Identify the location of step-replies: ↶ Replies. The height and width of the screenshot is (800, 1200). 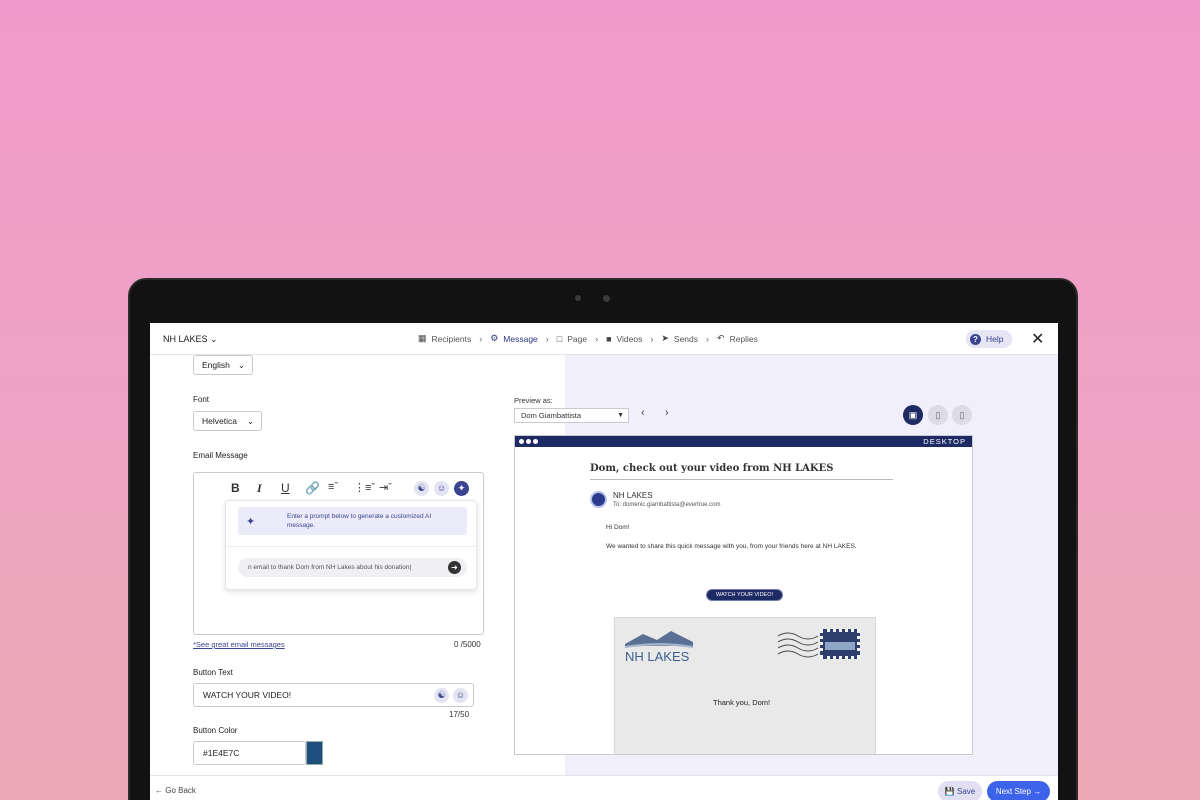
(737, 338).